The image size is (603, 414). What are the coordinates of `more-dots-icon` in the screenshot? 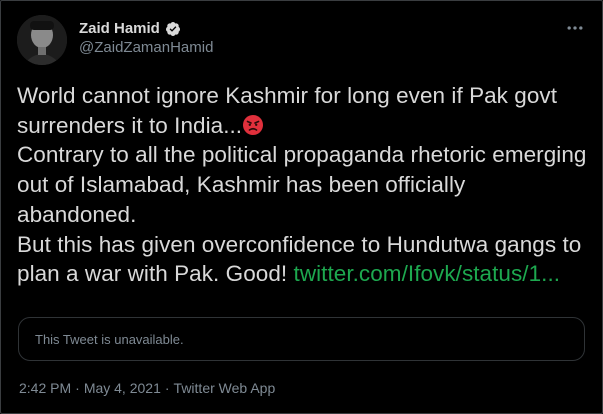 It's located at (575, 28).